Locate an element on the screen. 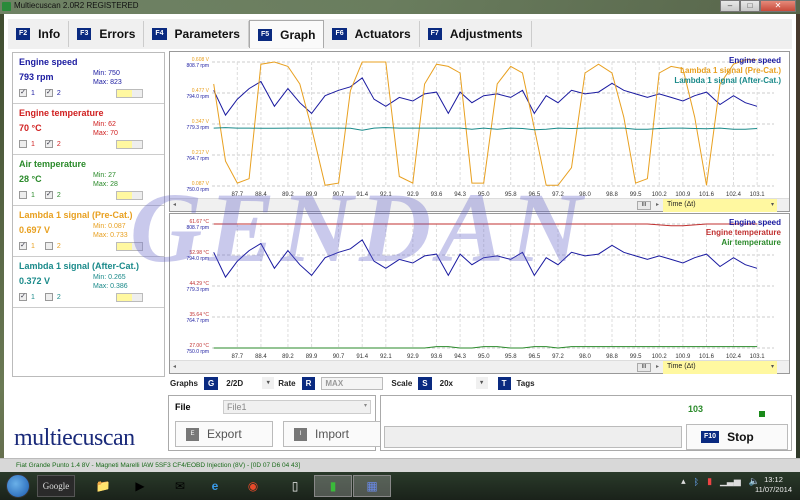  clock: 13:12 11/07/2014 is located at coordinates (773, 485).